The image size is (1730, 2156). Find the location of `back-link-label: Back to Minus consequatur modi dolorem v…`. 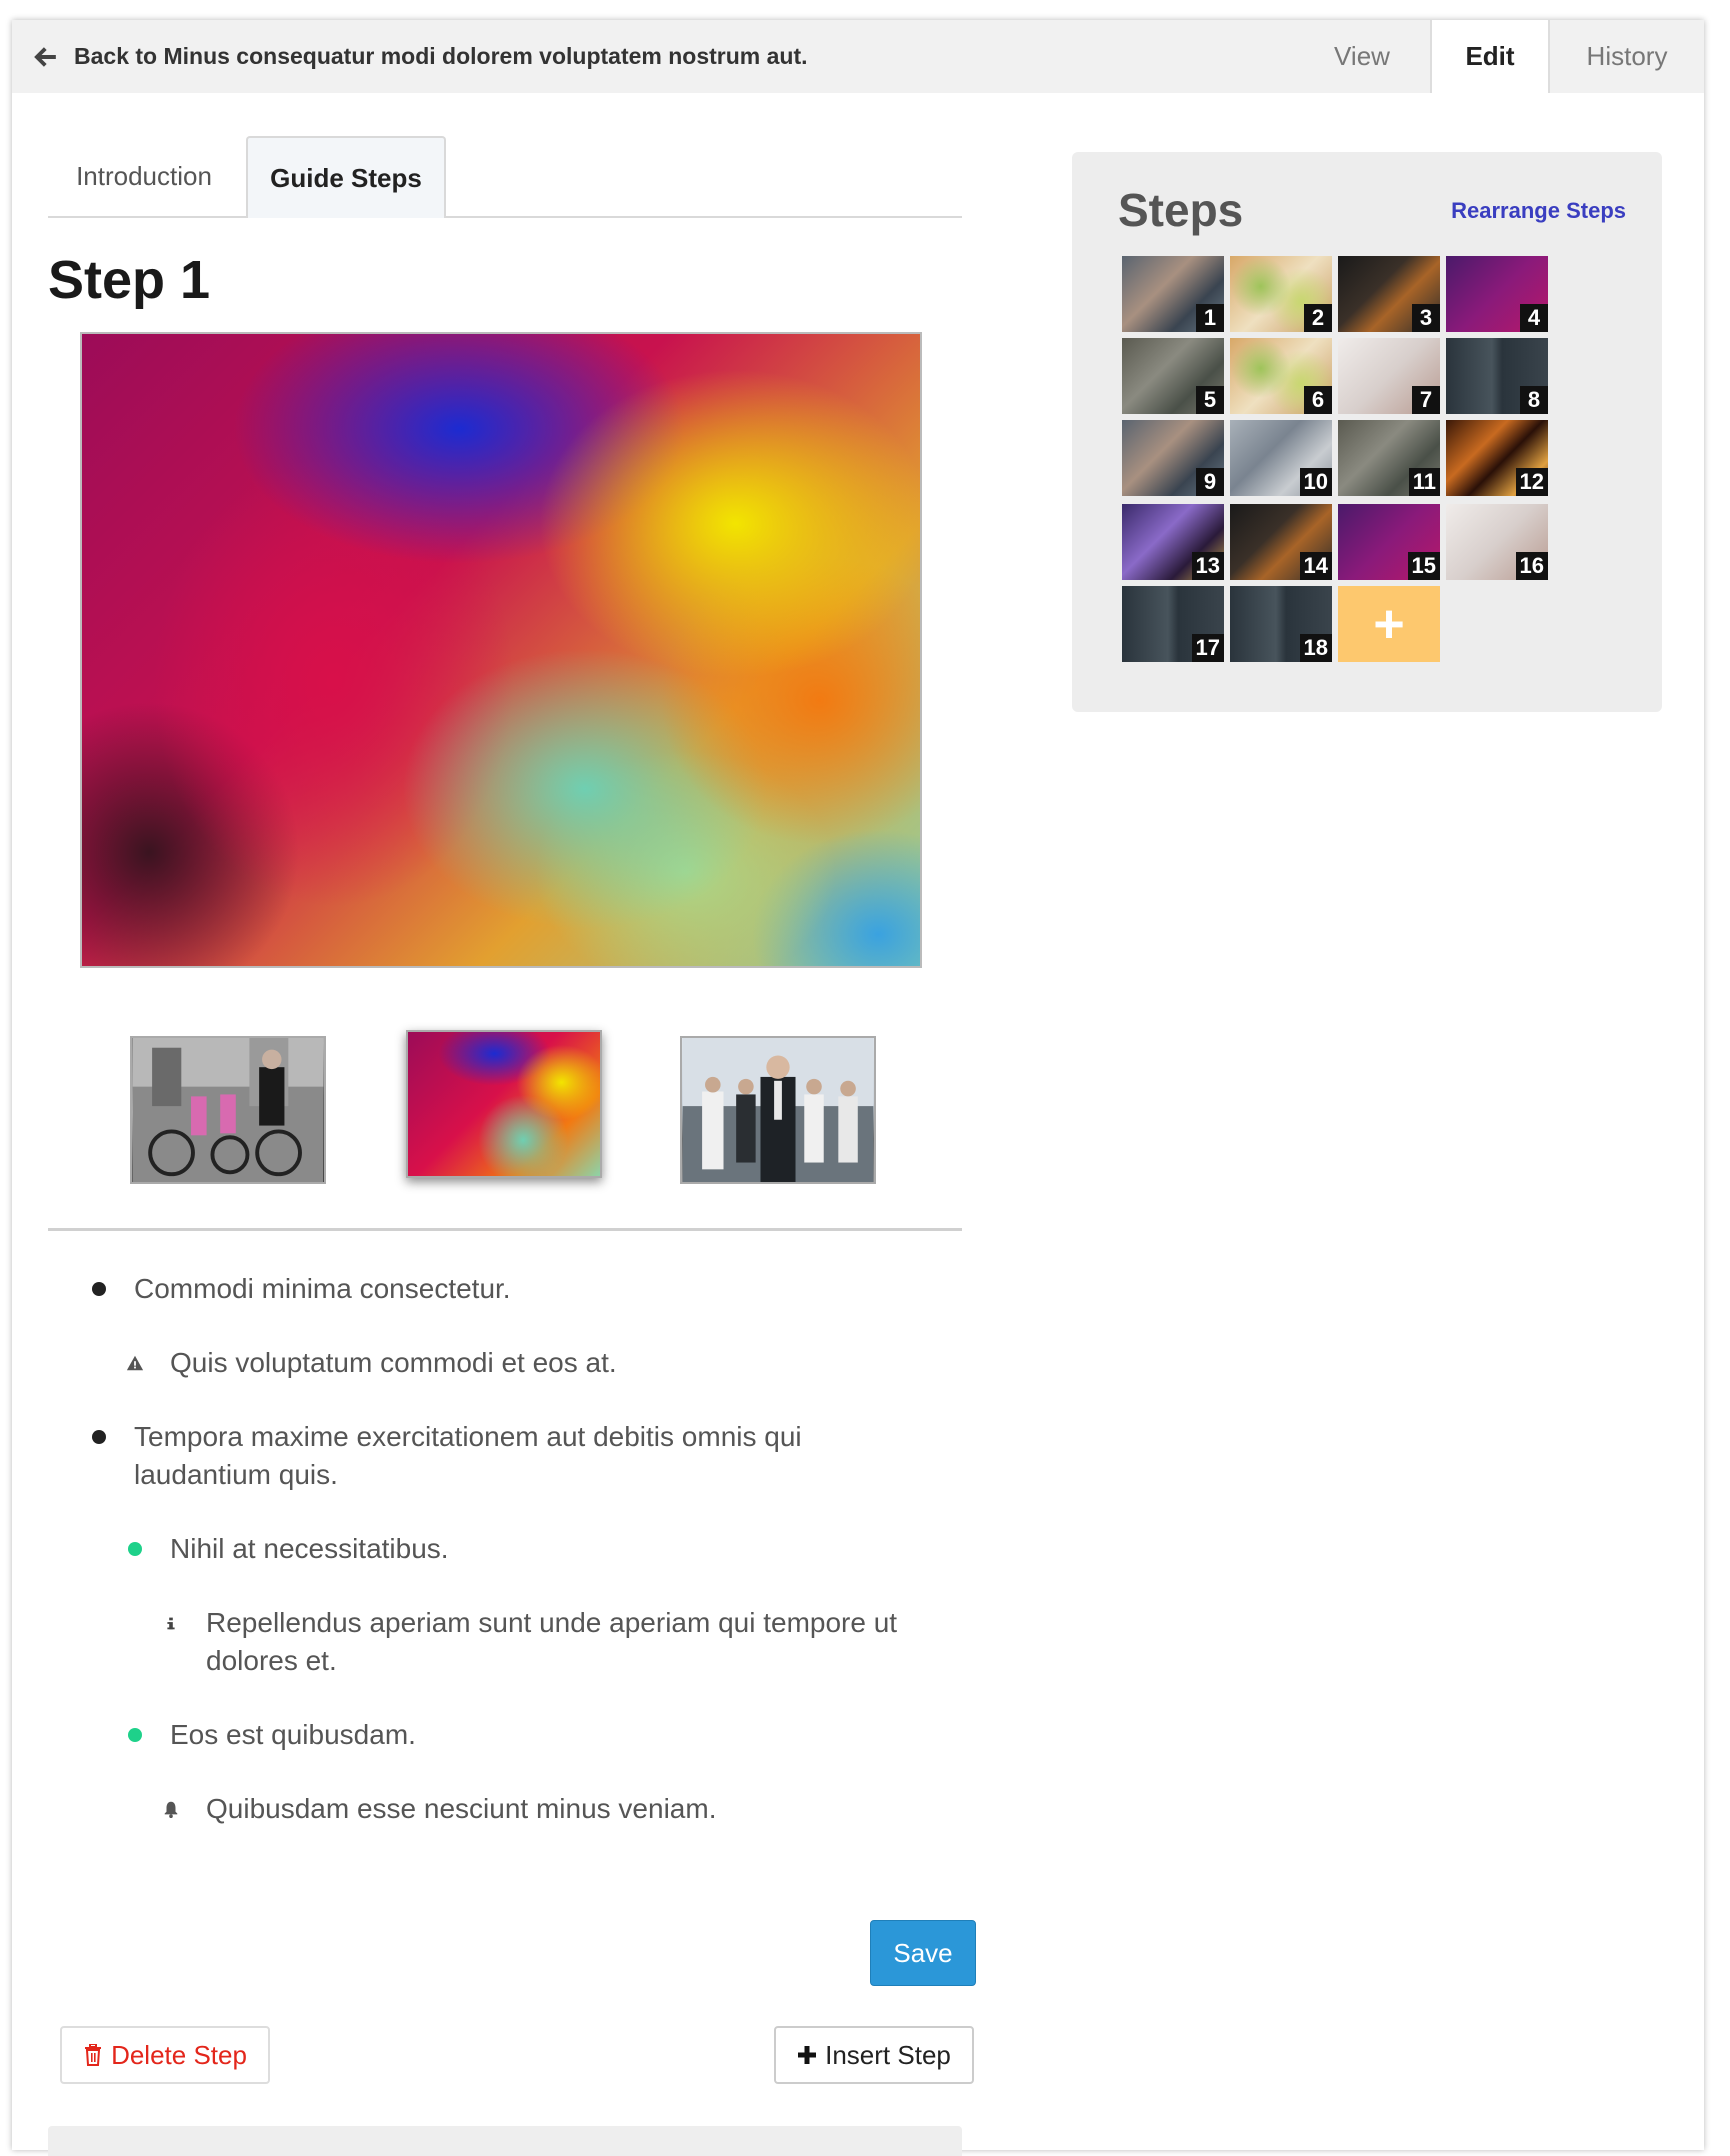

back-link-label: Back to Minus consequatur modi dolorem v… is located at coordinates (441, 56).